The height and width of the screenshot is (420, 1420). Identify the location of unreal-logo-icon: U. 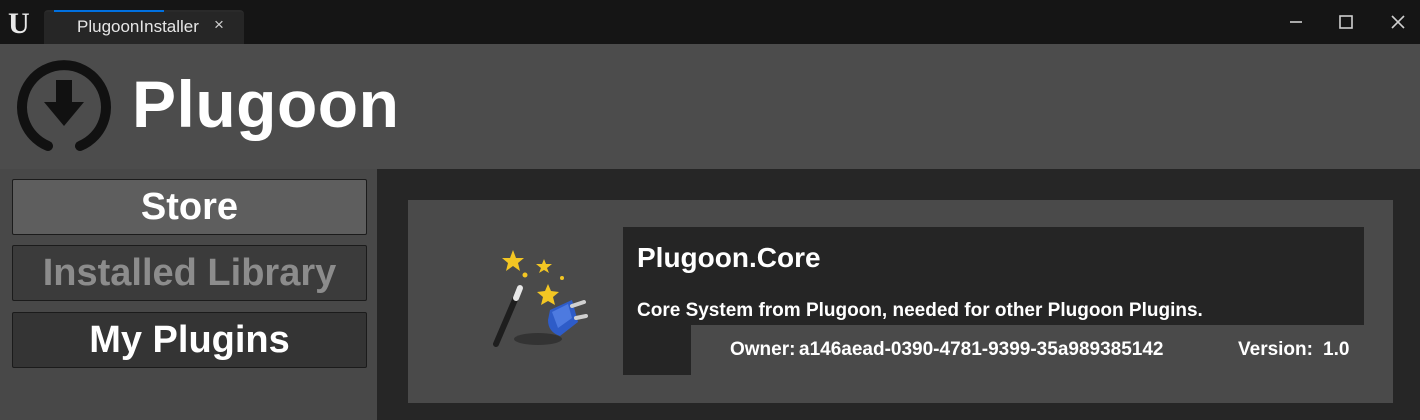
(19, 23).